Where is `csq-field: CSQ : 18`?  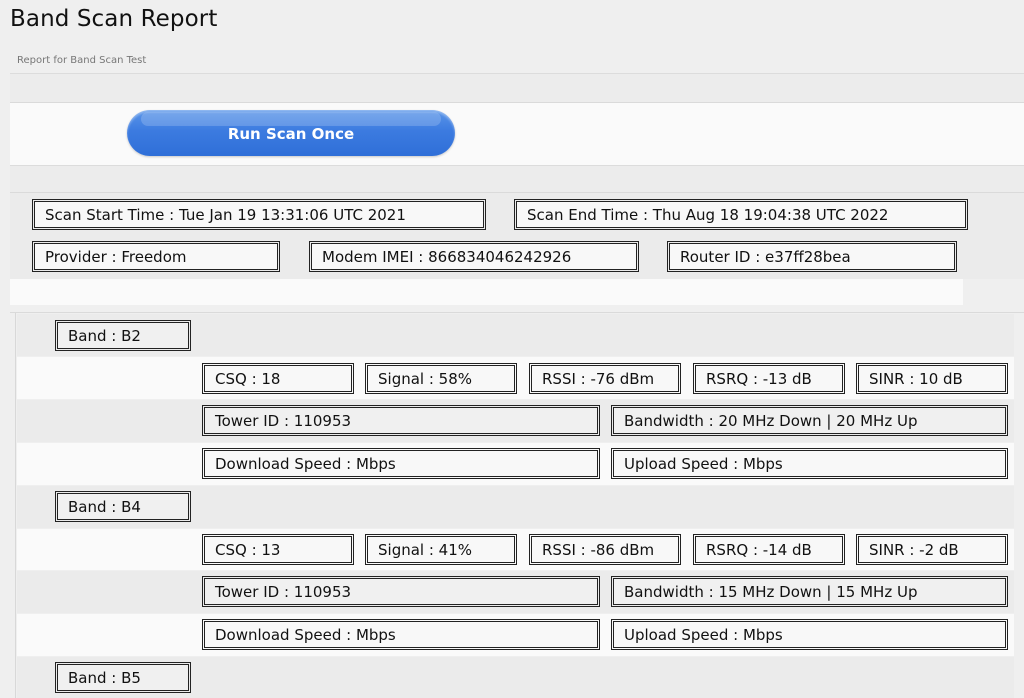 csq-field: CSQ : 18 is located at coordinates (278, 378).